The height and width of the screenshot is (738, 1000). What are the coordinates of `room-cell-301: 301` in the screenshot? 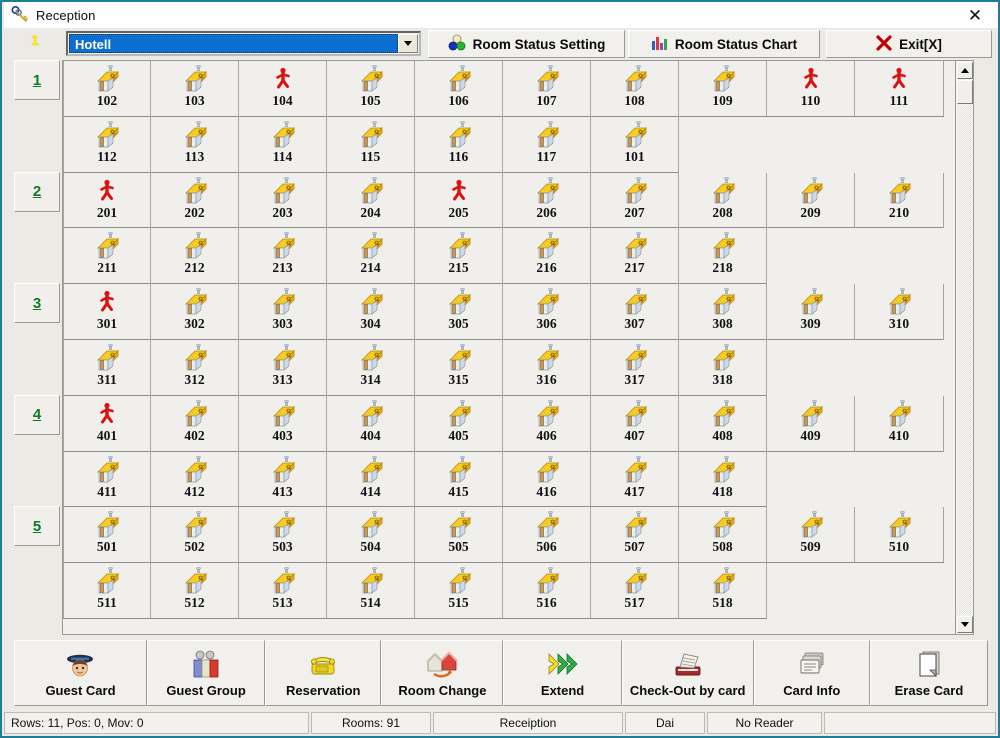 It's located at (107, 312).